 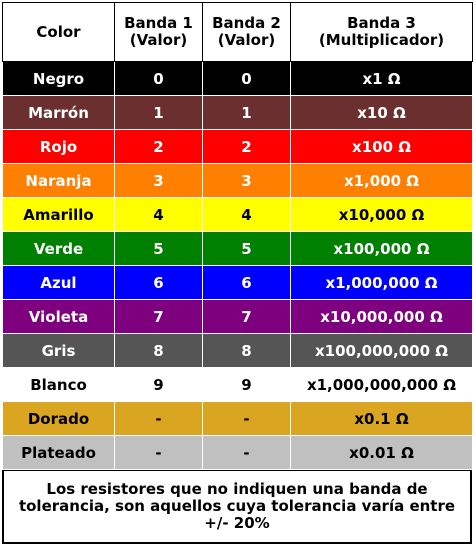 I want to click on color-name-cell: Marrón, so click(x=58, y=112).